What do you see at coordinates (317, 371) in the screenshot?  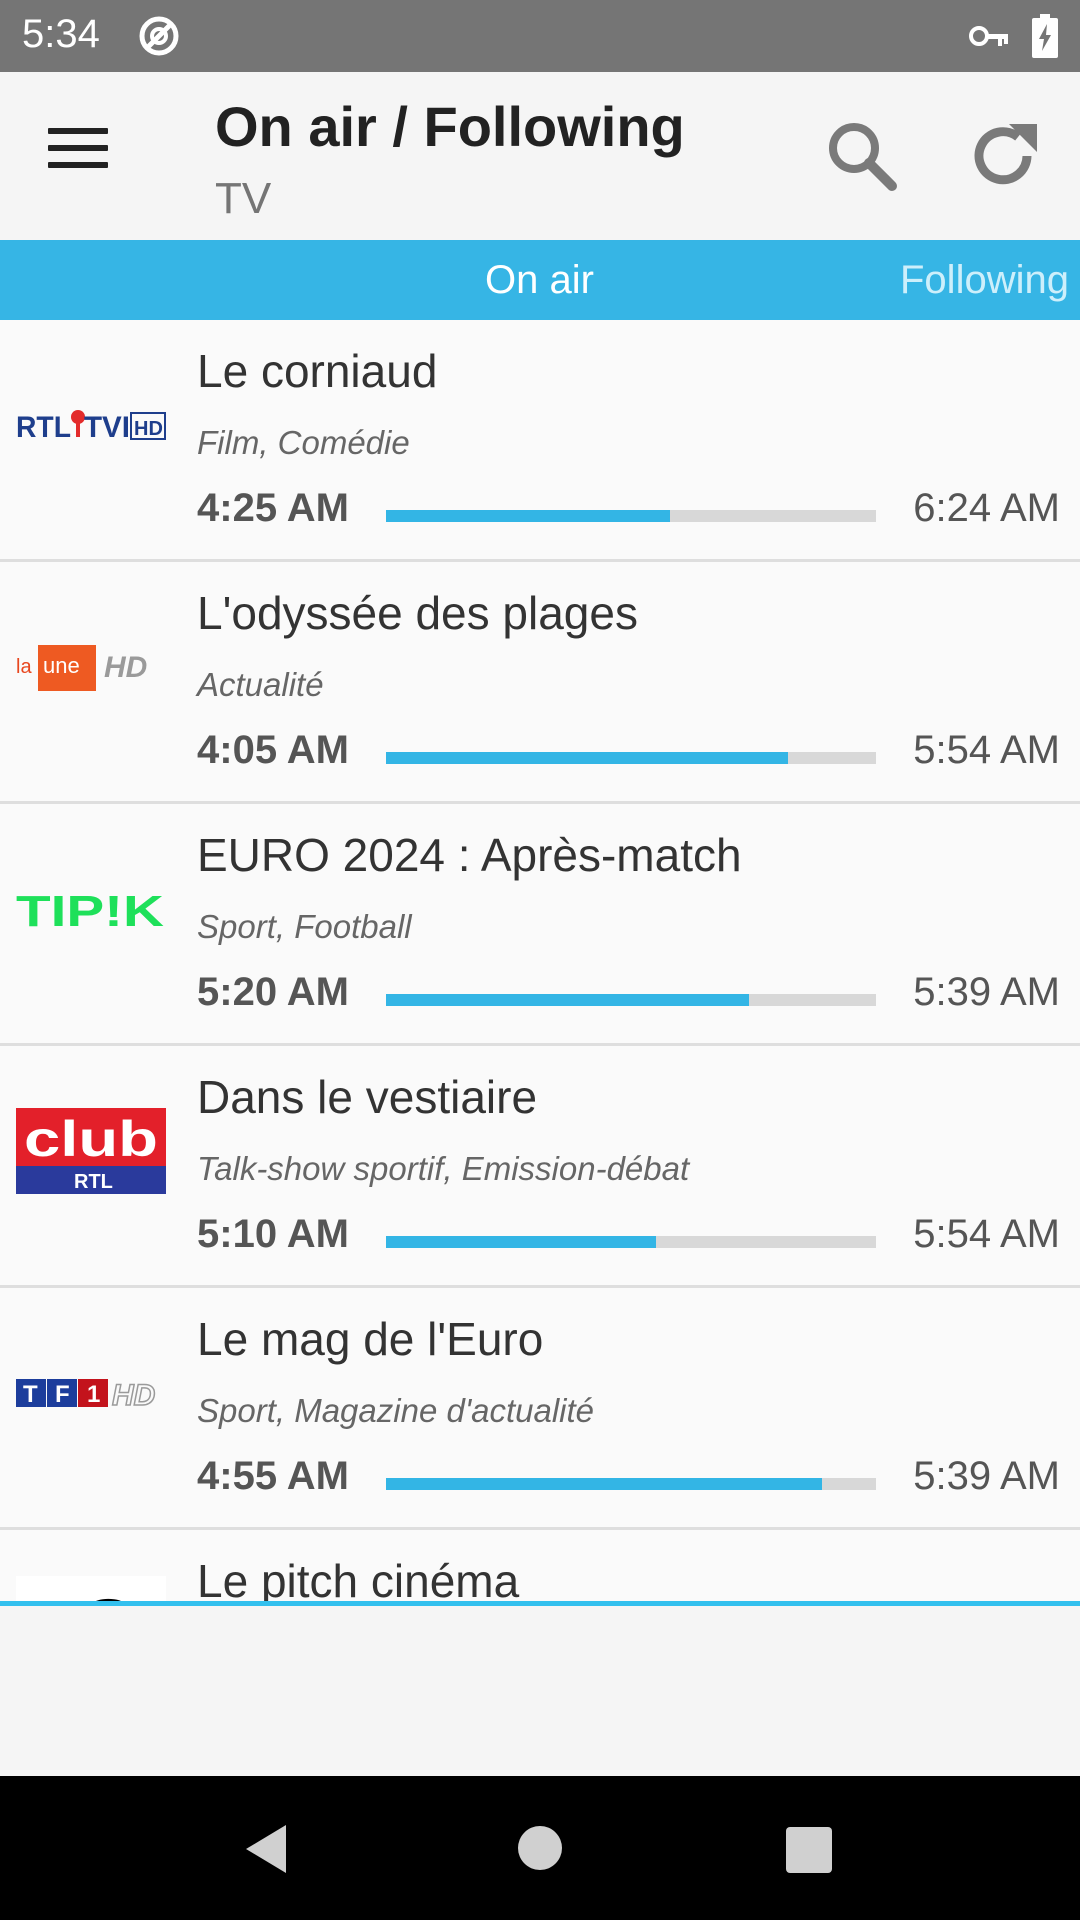 I see `program-title: Le corniaud` at bounding box center [317, 371].